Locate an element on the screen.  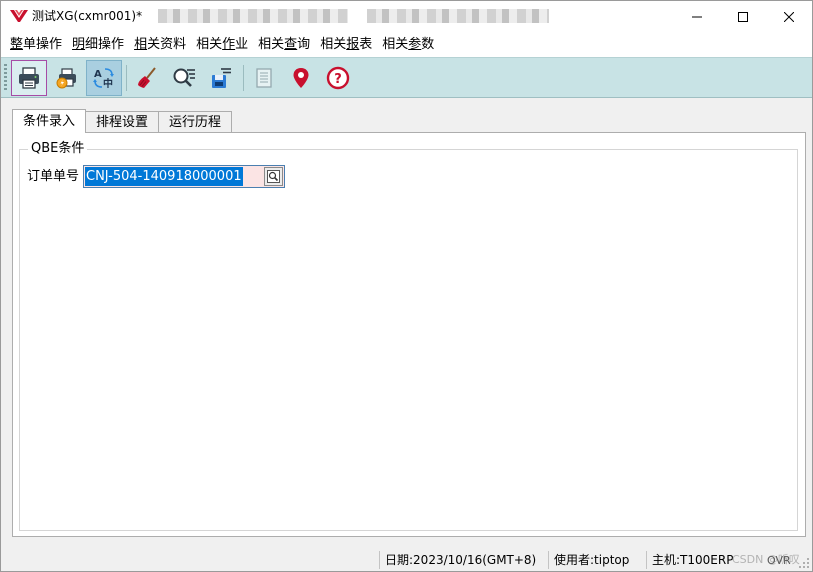
help-question-icon: ? is located at coordinates (338, 78).